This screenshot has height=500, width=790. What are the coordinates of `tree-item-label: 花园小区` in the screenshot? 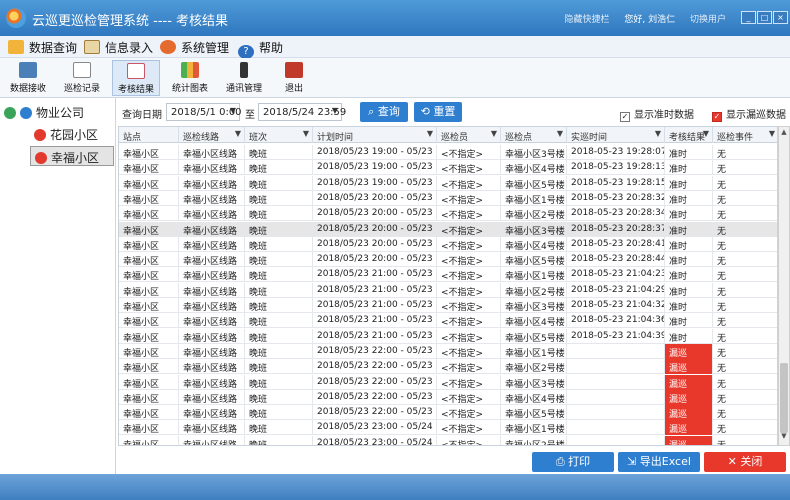 It's located at (74, 135).